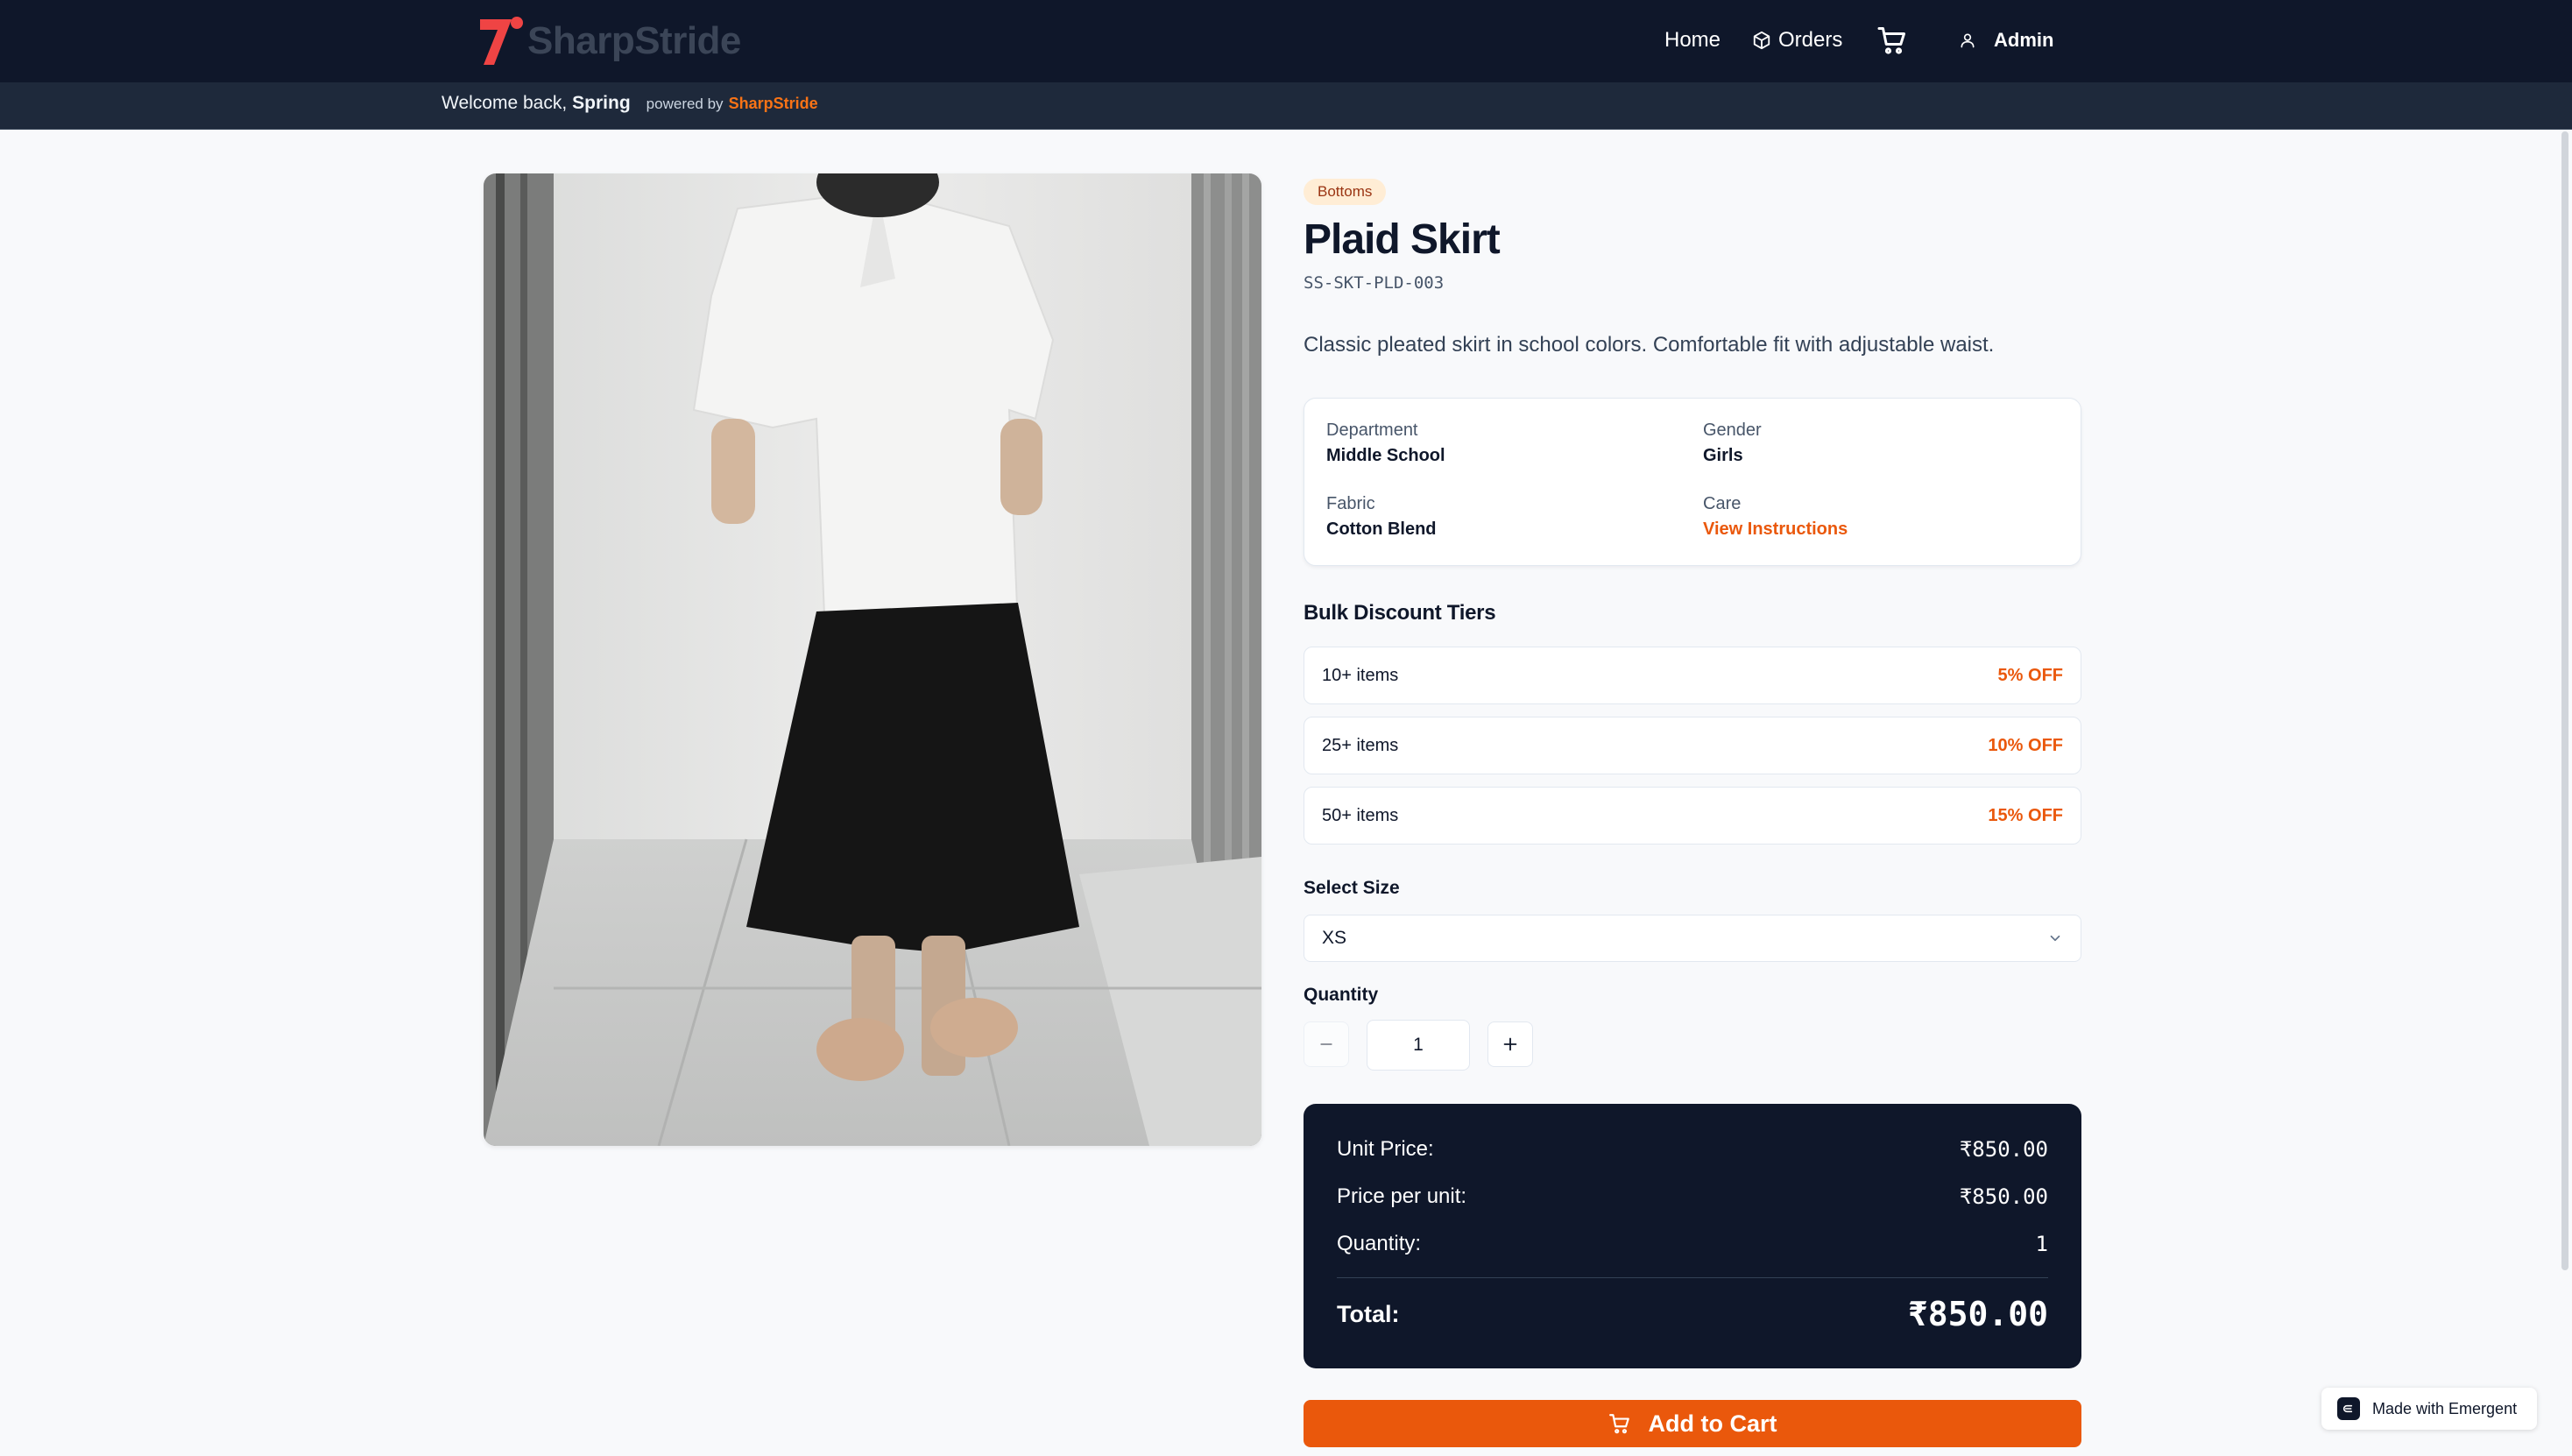 The width and height of the screenshot is (2572, 1456). Describe the element at coordinates (1693, 745) in the screenshot. I see `discount-tier: 25+ items 10% OFF` at that location.